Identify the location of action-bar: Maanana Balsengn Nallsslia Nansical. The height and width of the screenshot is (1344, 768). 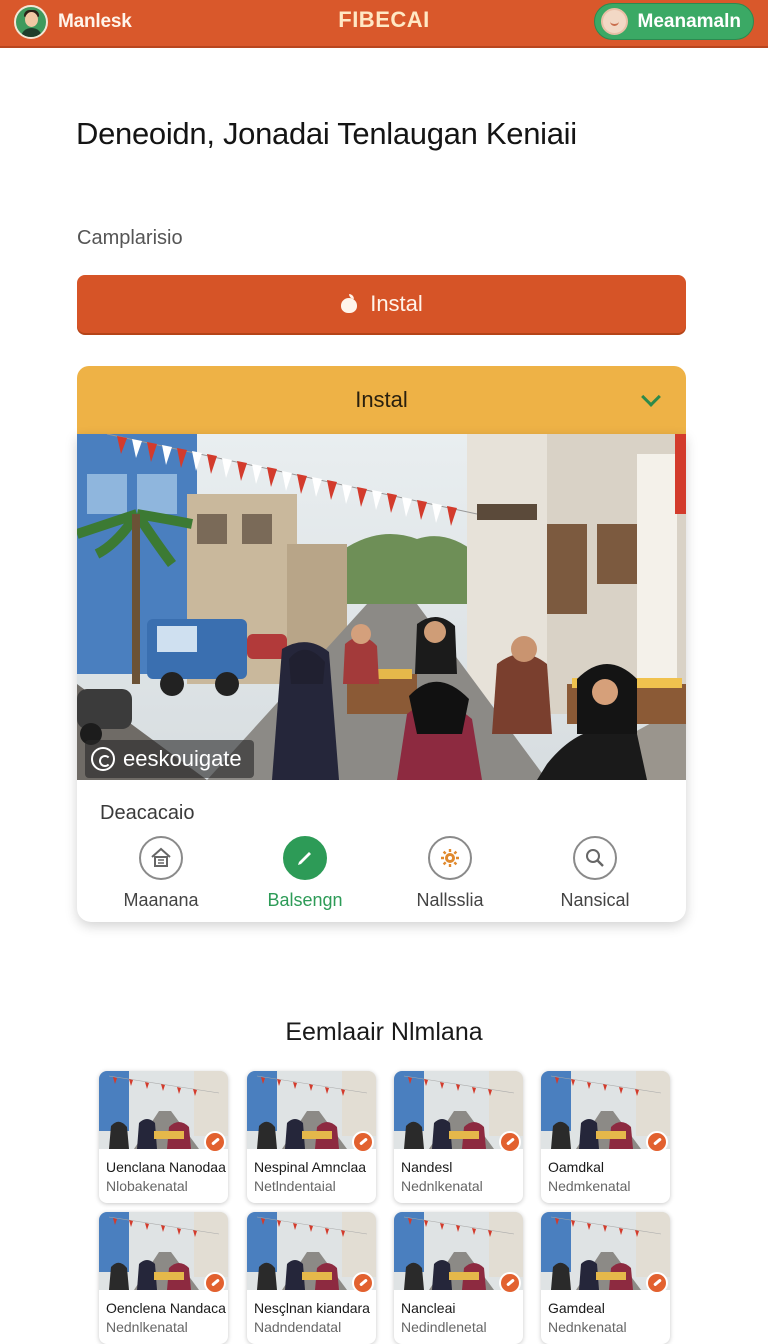
(381, 876).